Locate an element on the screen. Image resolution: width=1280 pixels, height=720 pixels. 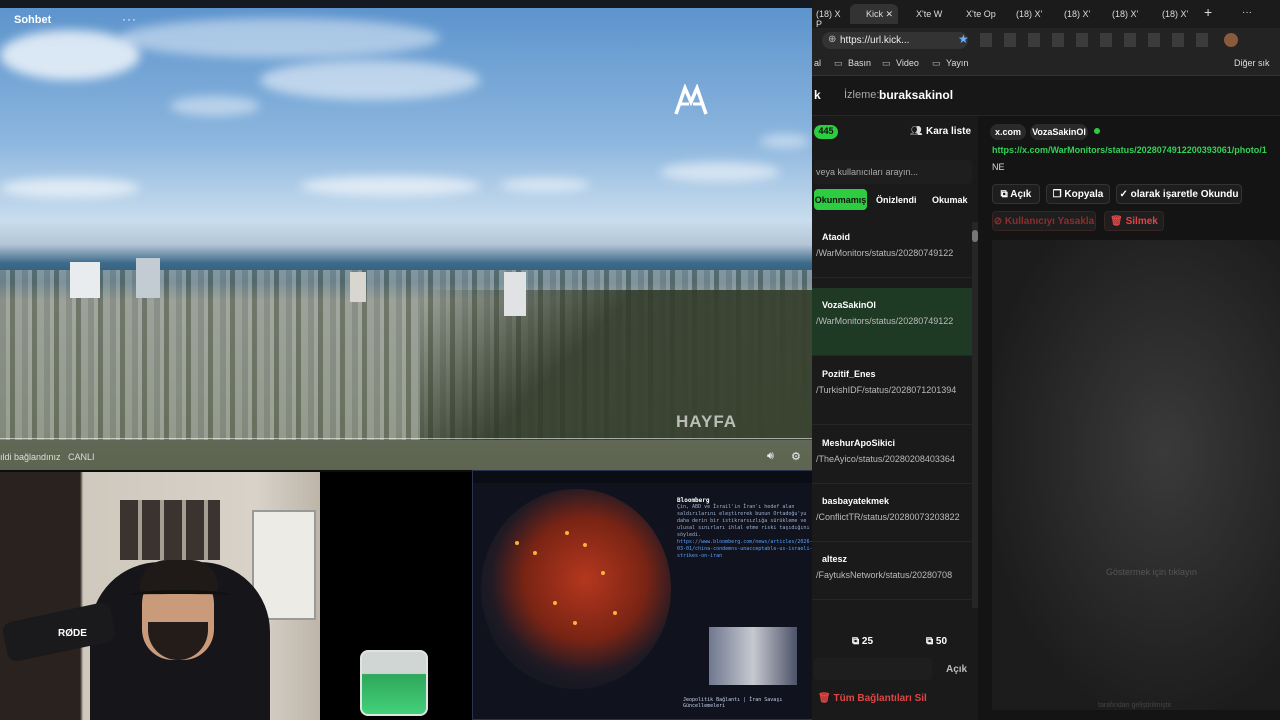
more-icon: ··· is located at coordinates (129, 19).